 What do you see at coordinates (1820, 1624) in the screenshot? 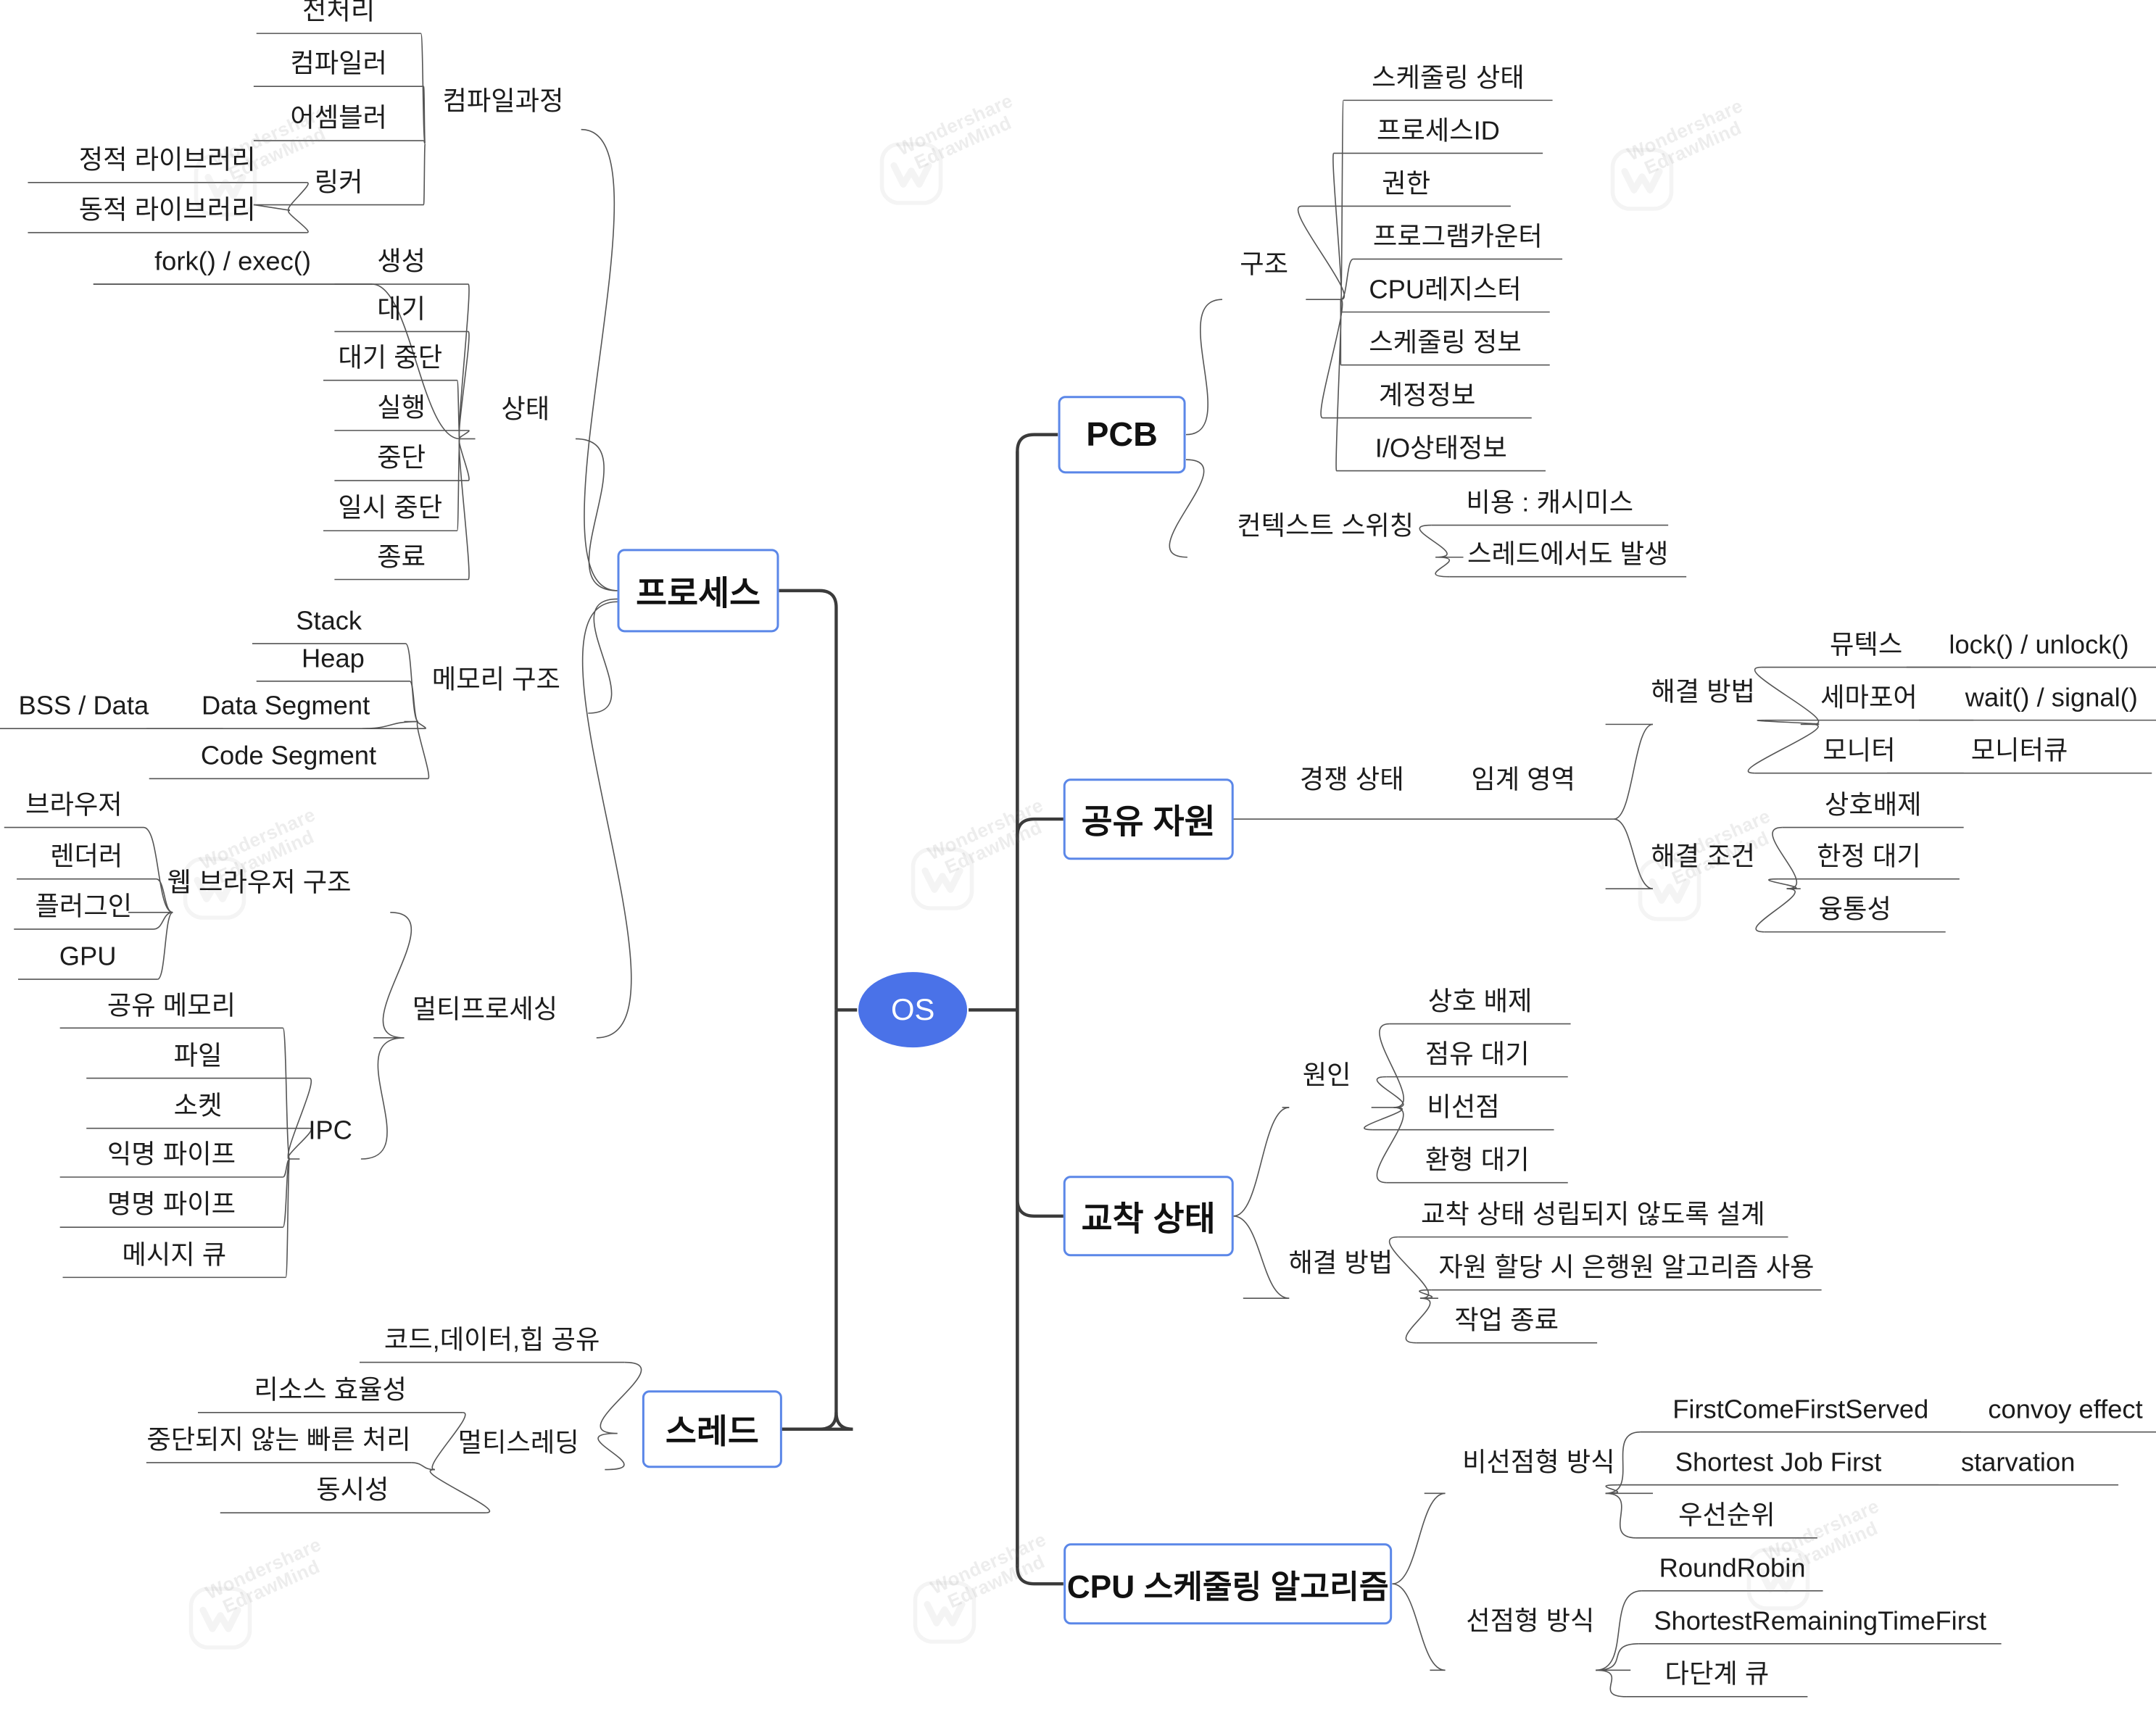
I see `mindmap-leaf-srtf: ShortestRemainingTimeFirst` at bounding box center [1820, 1624].